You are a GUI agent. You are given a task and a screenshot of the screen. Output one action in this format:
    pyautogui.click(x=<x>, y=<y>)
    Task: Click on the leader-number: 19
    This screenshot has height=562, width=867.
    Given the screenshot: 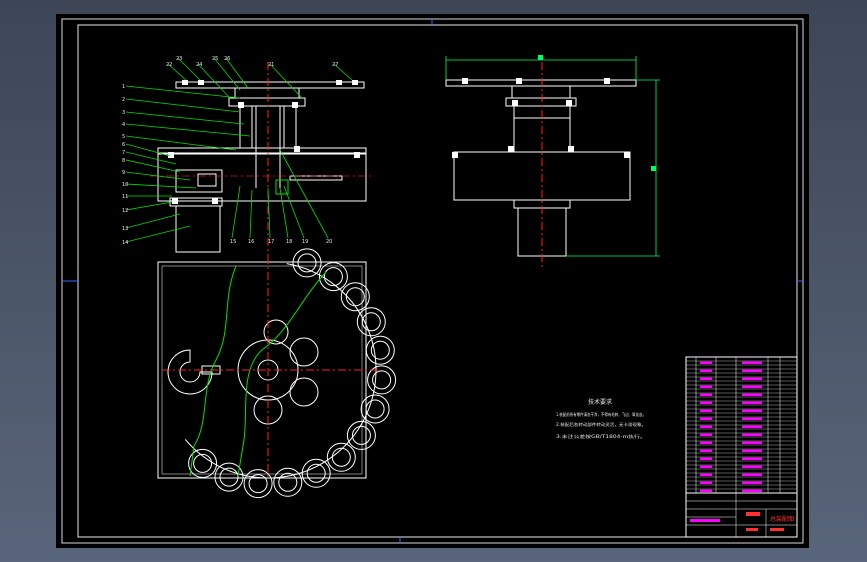 What is the action you would take?
    pyautogui.click(x=305, y=242)
    